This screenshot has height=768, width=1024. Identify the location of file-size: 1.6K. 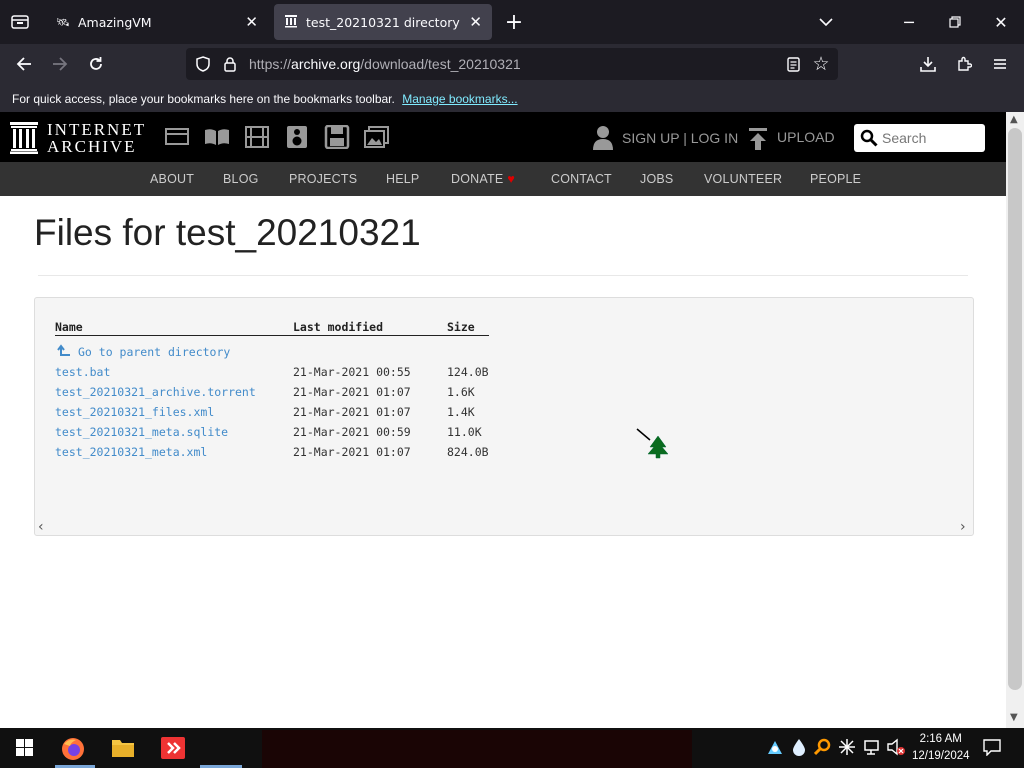
(461, 392).